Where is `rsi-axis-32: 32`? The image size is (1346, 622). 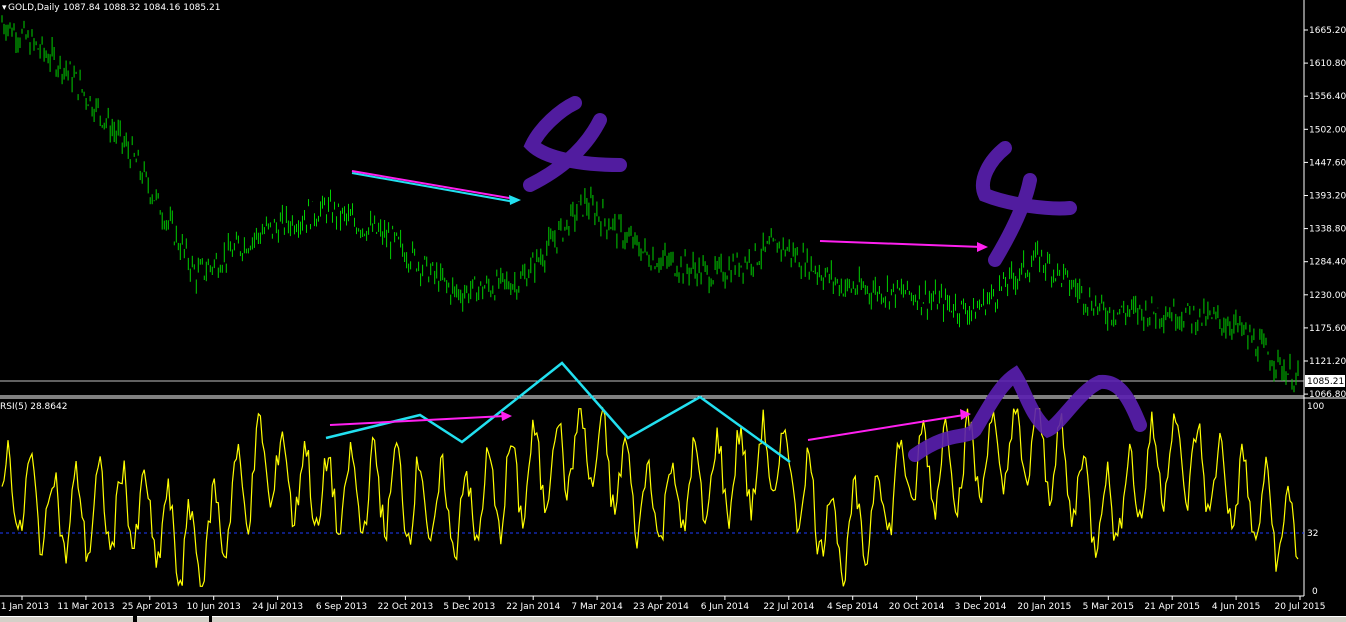 rsi-axis-32: 32 is located at coordinates (1312, 534).